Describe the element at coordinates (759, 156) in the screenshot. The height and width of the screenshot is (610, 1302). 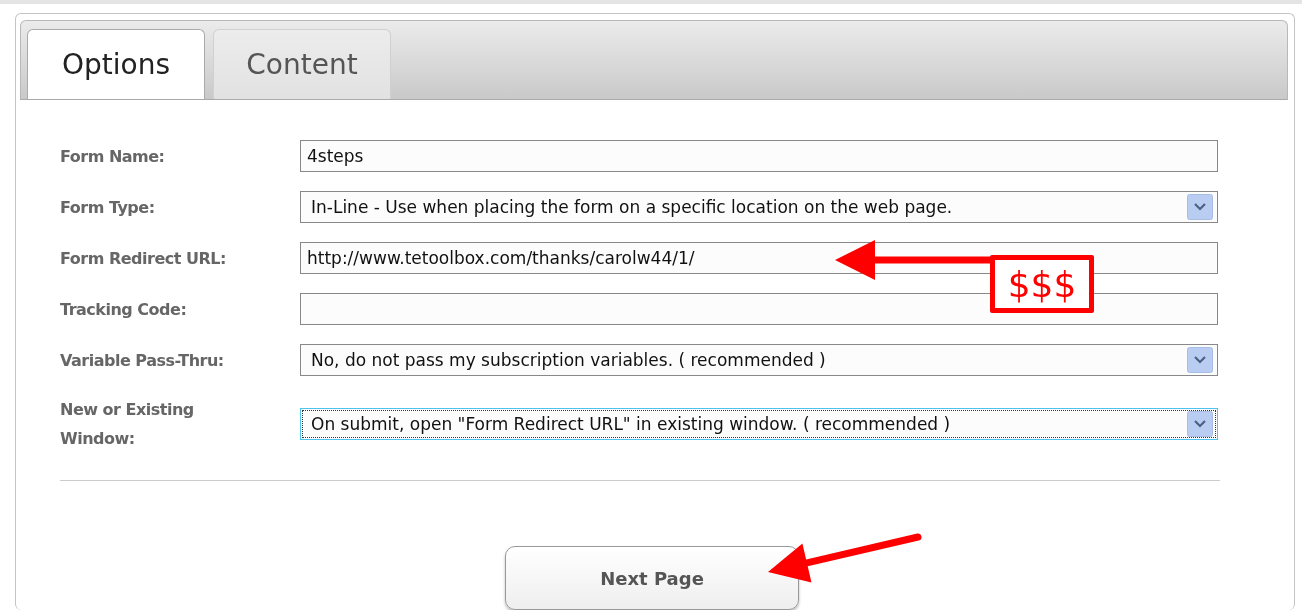
I see `input-field: 4steps` at that location.